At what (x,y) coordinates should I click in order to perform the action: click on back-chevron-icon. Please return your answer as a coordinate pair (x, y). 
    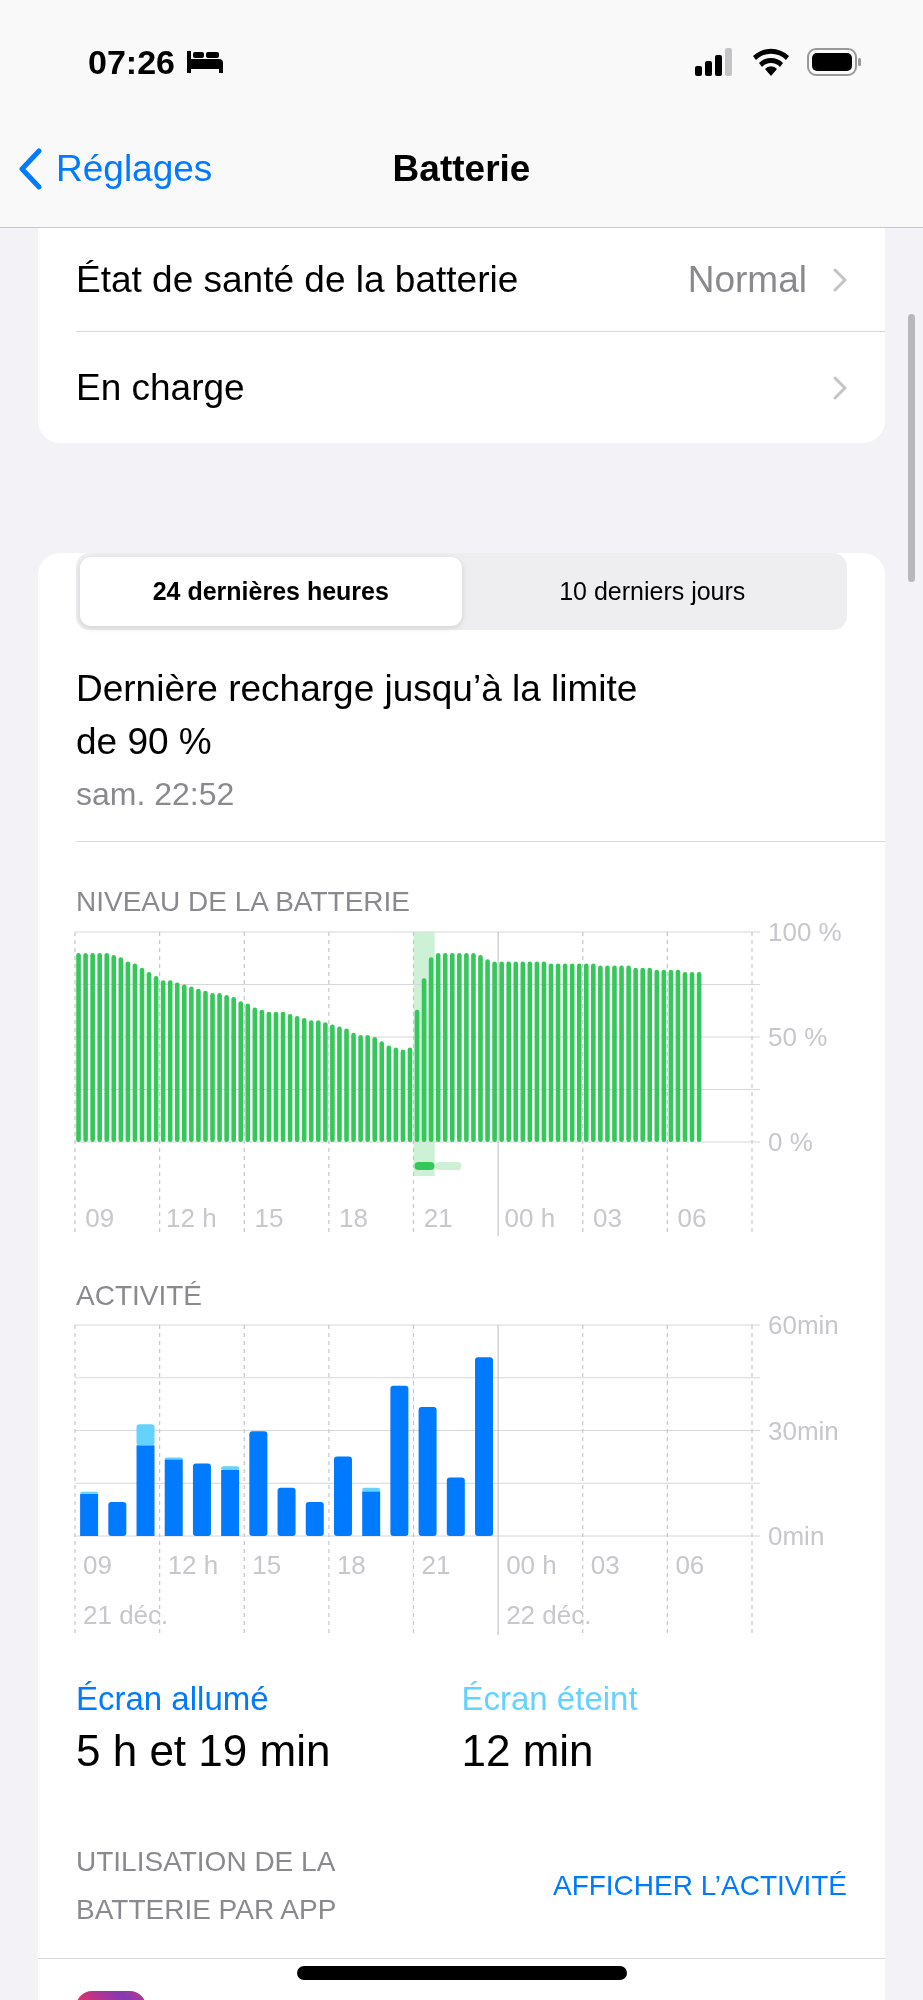
    Looking at the image, I should click on (30, 168).